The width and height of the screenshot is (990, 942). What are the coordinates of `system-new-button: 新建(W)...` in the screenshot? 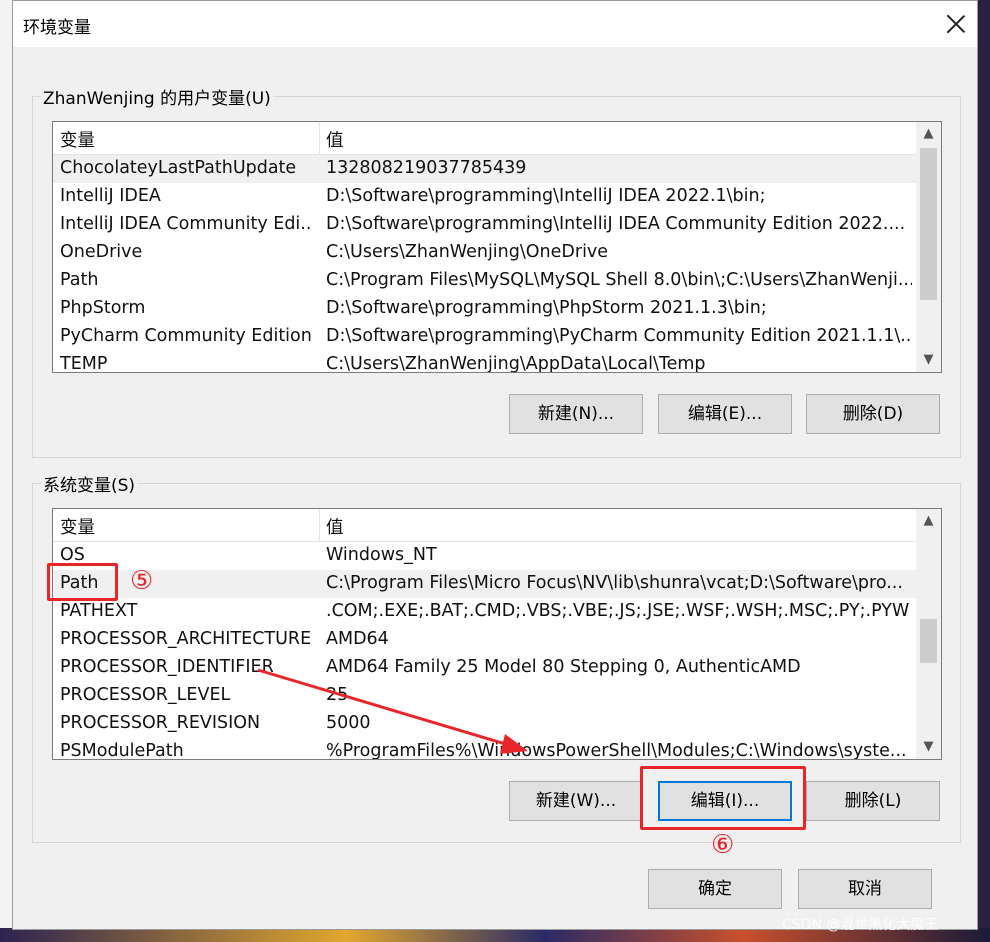 It's located at (576, 801).